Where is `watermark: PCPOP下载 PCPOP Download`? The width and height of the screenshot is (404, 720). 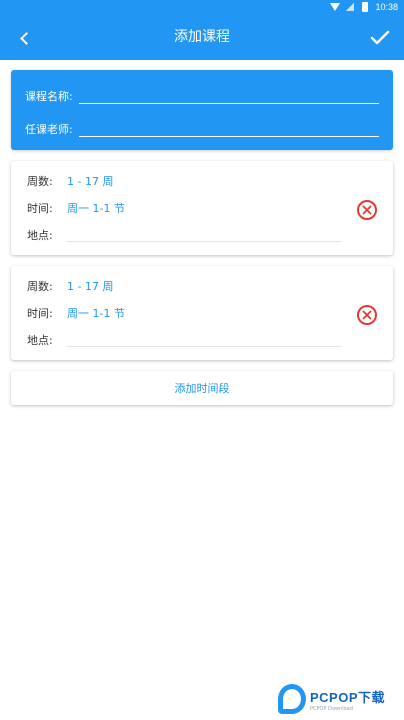
watermark: PCPOP下载 PCPOP Download is located at coordinates (331, 699).